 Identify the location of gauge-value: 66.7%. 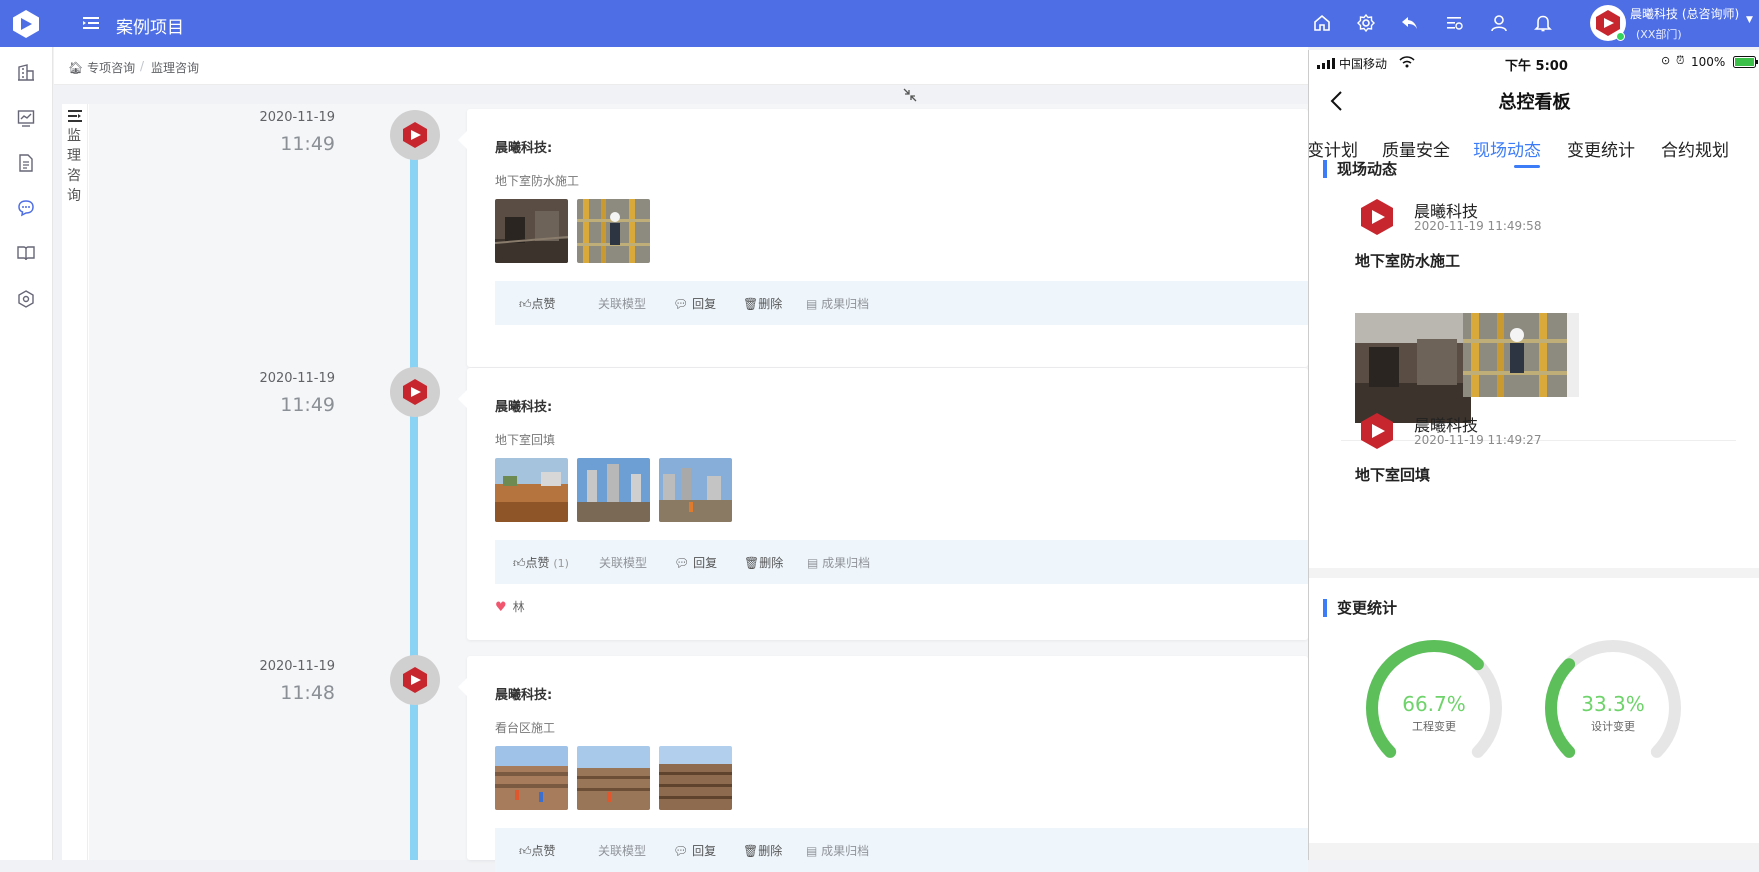
(1434, 704).